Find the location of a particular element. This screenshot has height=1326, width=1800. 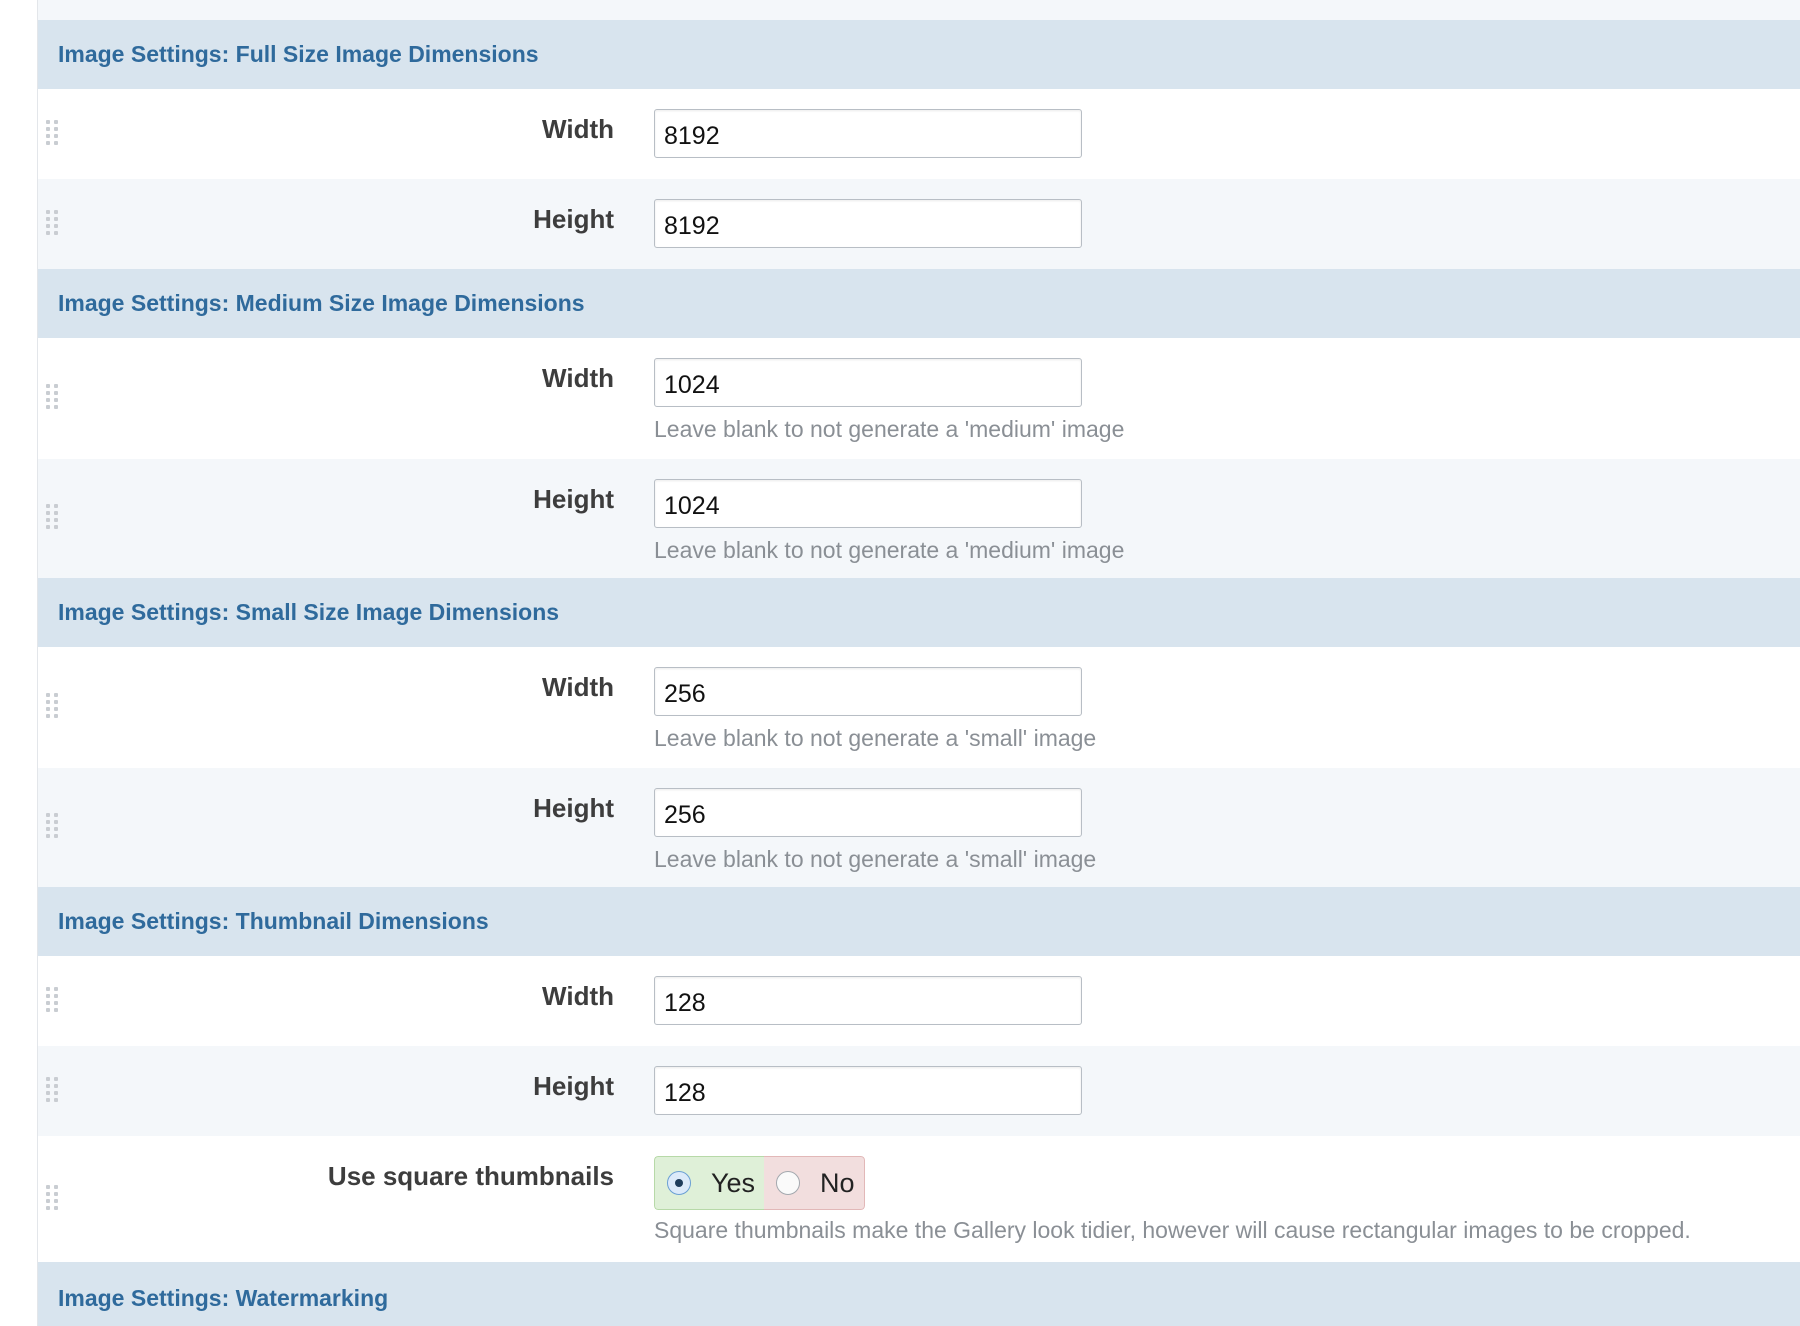

field-row-thumb-width: Width is located at coordinates (919, 1001).